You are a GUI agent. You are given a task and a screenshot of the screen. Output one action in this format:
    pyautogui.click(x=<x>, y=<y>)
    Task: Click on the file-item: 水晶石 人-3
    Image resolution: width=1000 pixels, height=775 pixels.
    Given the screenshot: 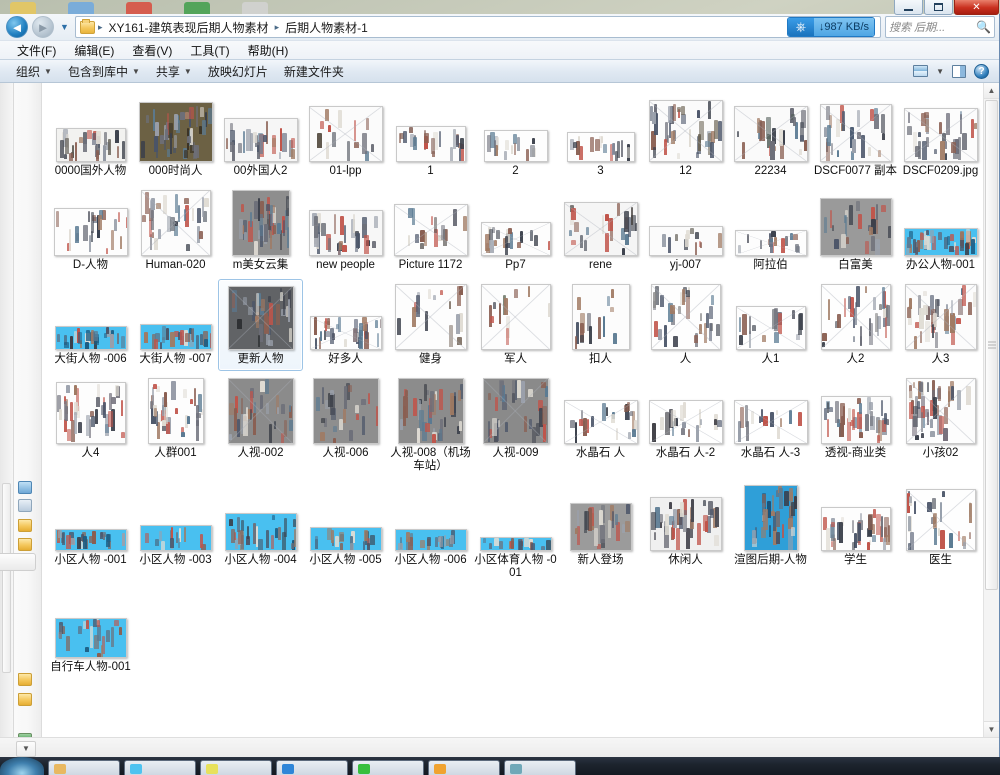 What is the action you would take?
    pyautogui.click(x=770, y=425)
    